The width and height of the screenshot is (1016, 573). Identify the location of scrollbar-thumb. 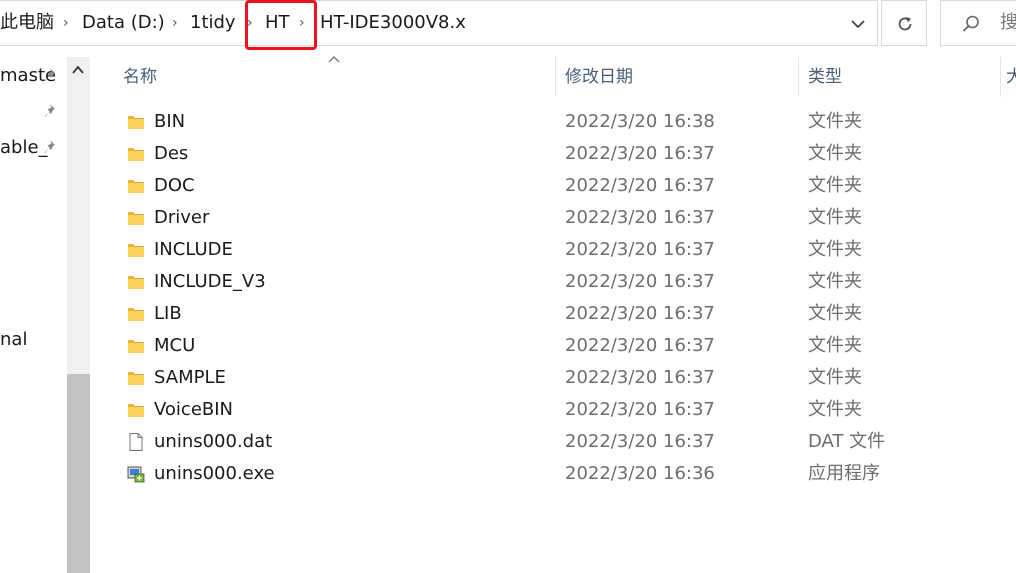
(78, 473).